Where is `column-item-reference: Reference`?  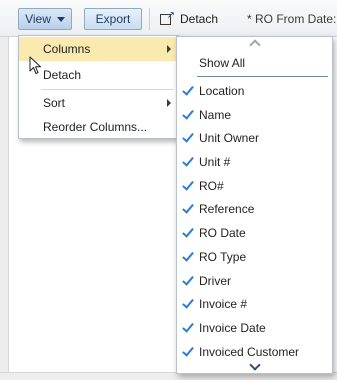 column-item-reference: Reference is located at coordinates (254, 208).